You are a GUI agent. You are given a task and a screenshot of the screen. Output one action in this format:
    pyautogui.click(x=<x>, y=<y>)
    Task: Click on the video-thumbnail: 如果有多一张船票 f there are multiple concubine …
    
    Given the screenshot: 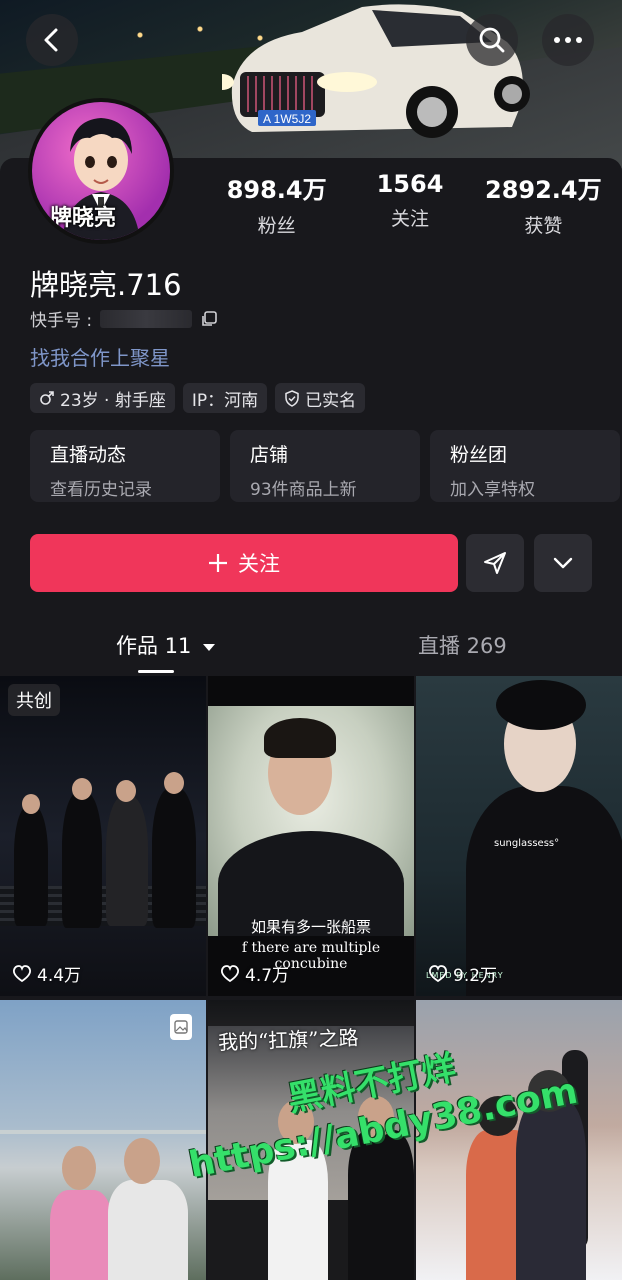 What is the action you would take?
    pyautogui.click(x=311, y=836)
    